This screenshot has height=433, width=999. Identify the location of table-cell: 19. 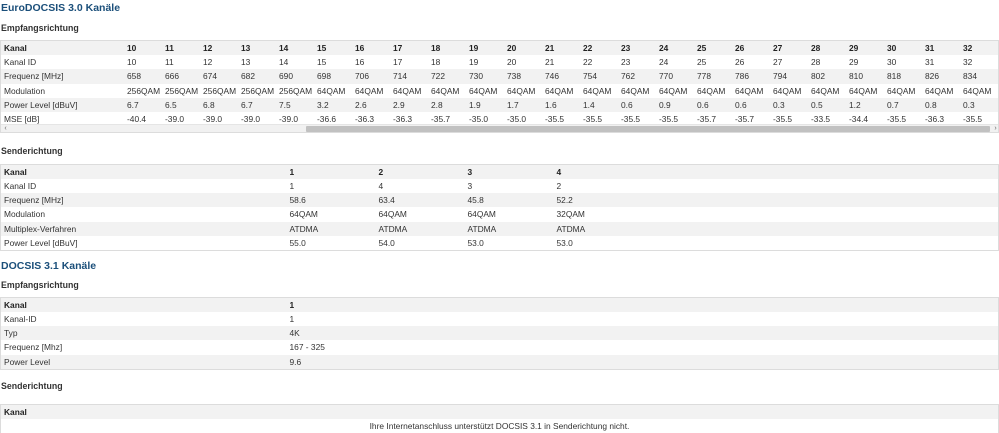
(485, 62).